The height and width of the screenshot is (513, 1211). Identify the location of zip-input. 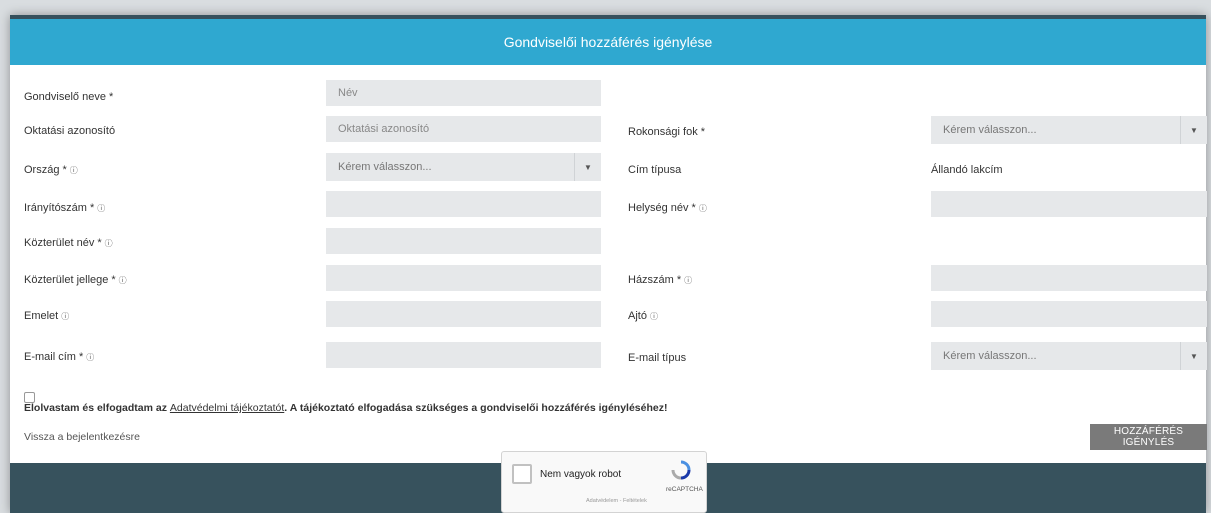
(463, 204).